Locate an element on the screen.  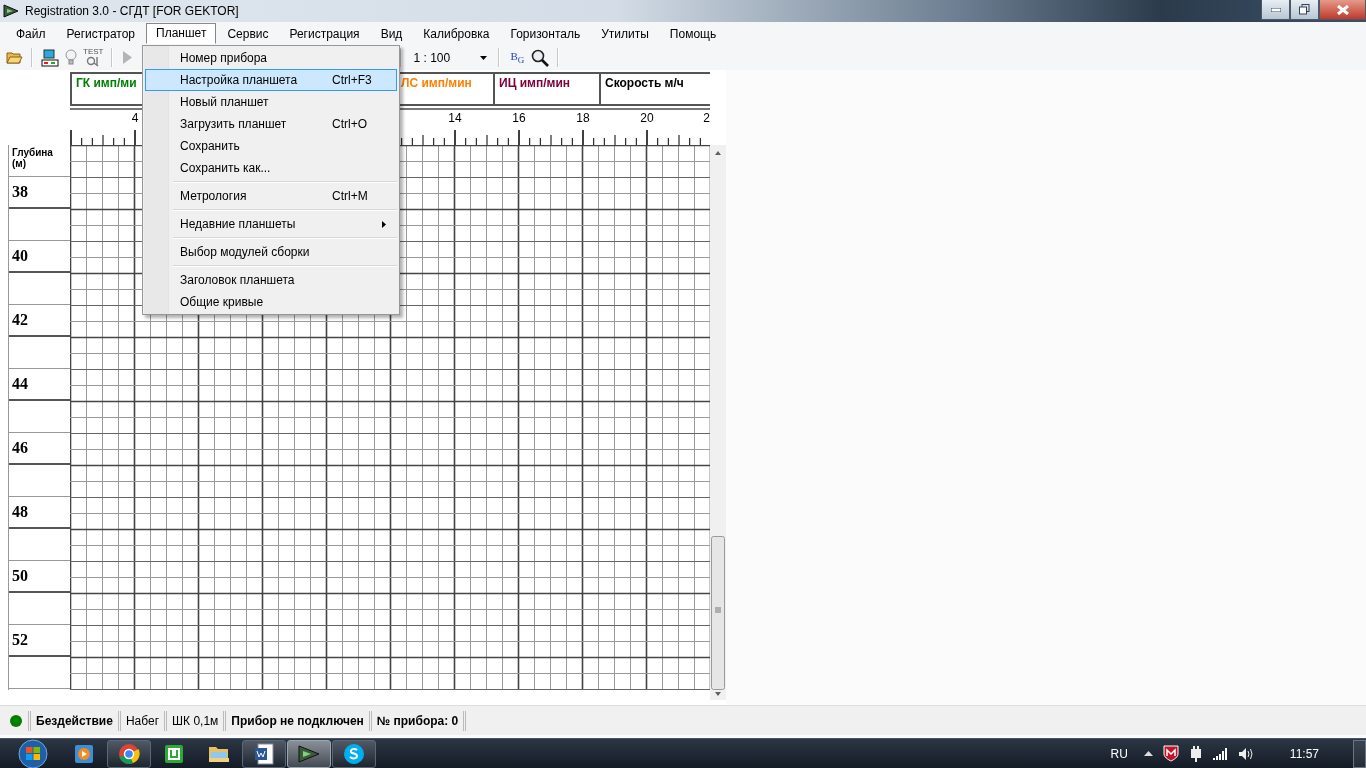
language-indicator: RU is located at coordinates (1119, 753).